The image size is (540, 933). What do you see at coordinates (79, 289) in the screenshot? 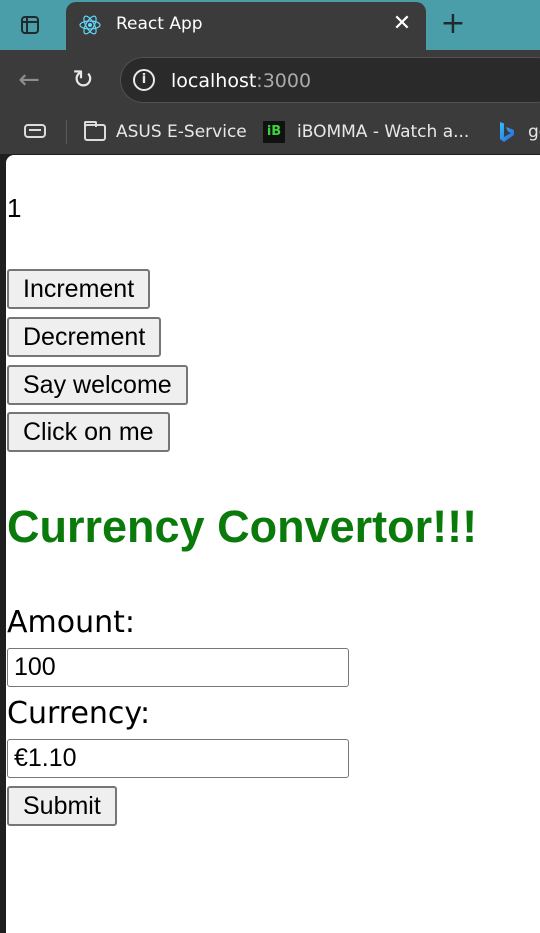
I see `increment-button: Increment` at bounding box center [79, 289].